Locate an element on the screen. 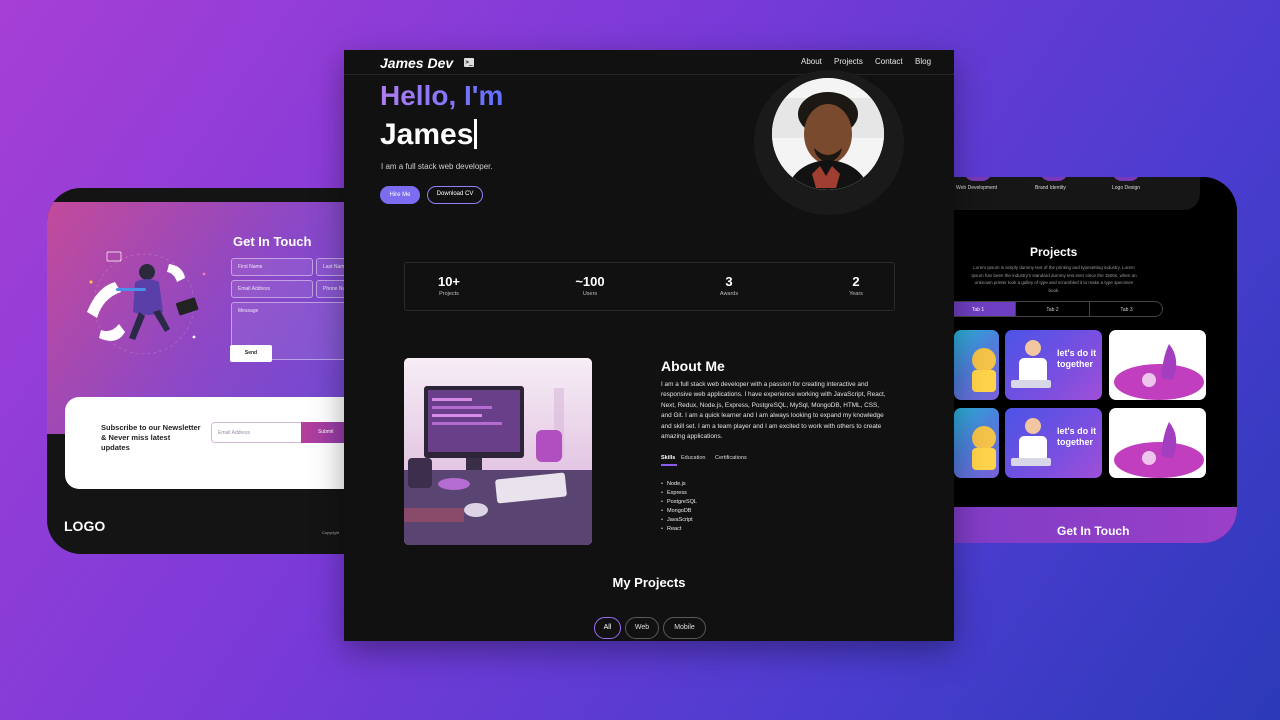 The image size is (1280, 720). skill-item: MongoDB is located at coordinates (679, 511).